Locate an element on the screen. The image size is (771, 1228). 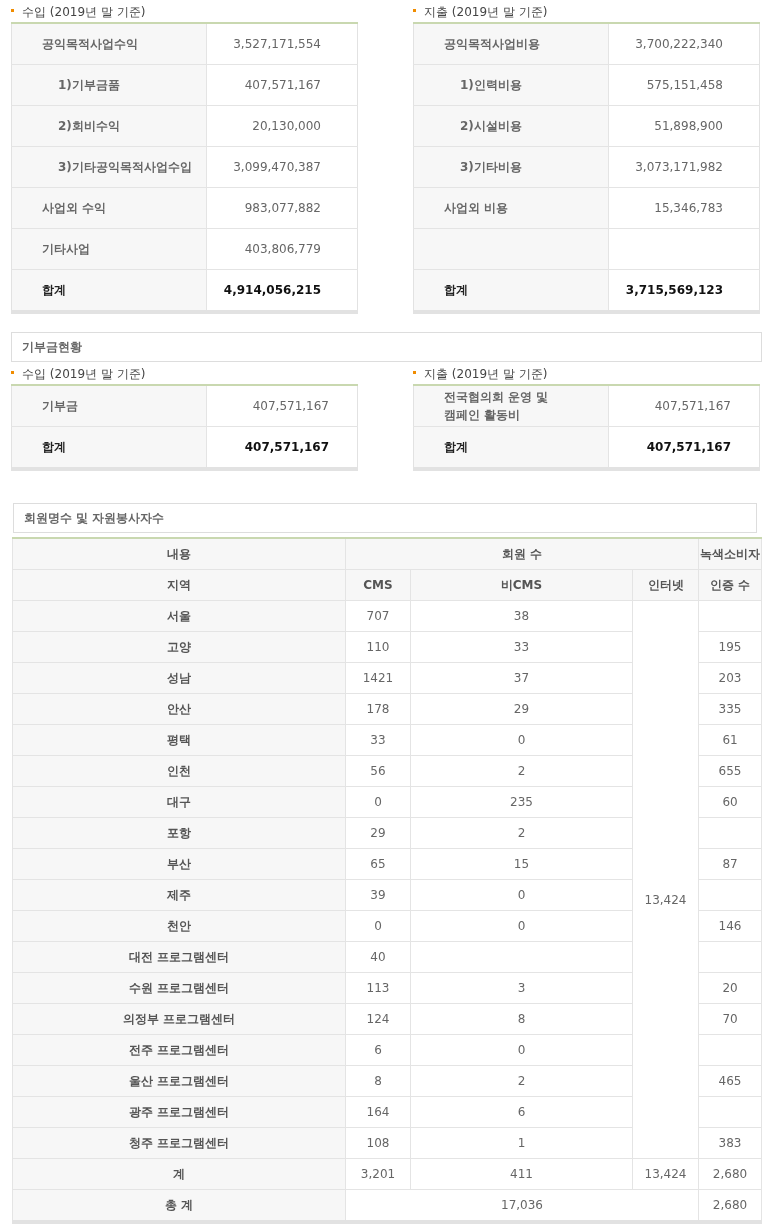
table-cell: 3,700,222,340 is located at coordinates (684, 44).